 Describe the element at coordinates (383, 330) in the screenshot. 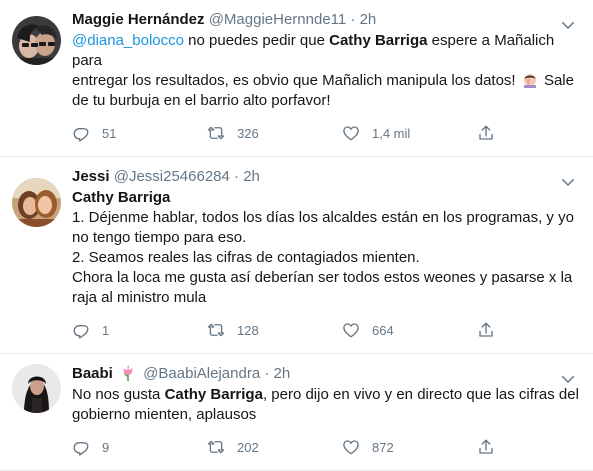

I see `like-count: 664` at that location.